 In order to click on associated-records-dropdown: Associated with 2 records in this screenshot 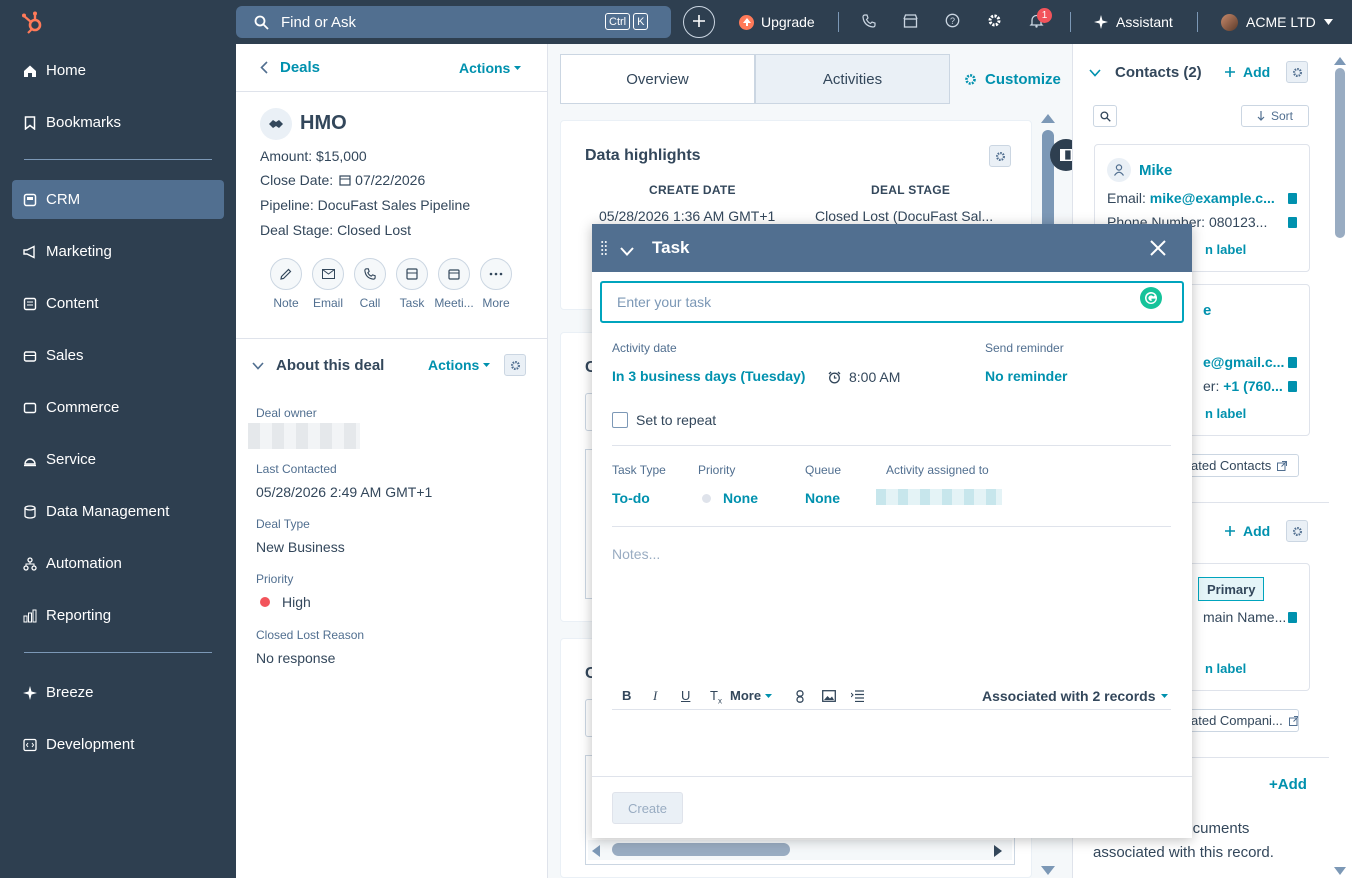, I will do `click(1075, 696)`.